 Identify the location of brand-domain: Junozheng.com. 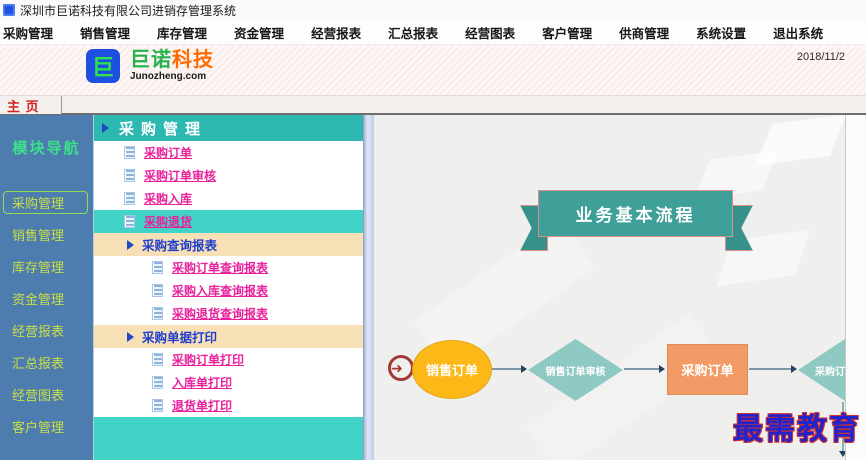
(168, 76).